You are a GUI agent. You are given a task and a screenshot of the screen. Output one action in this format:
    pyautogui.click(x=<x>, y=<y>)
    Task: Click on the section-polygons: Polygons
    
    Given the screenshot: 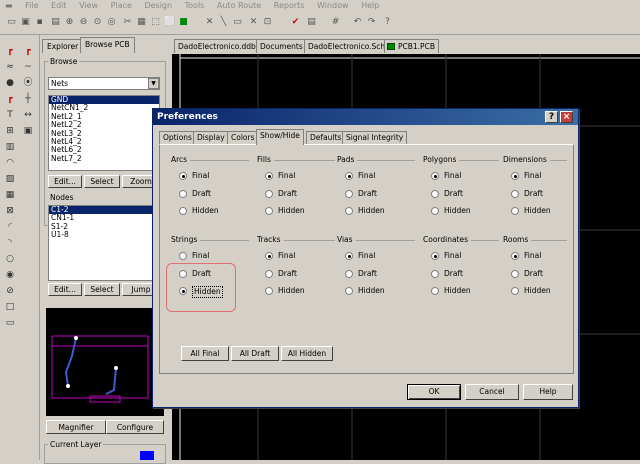 What is the action you would take?
    pyautogui.click(x=462, y=160)
    